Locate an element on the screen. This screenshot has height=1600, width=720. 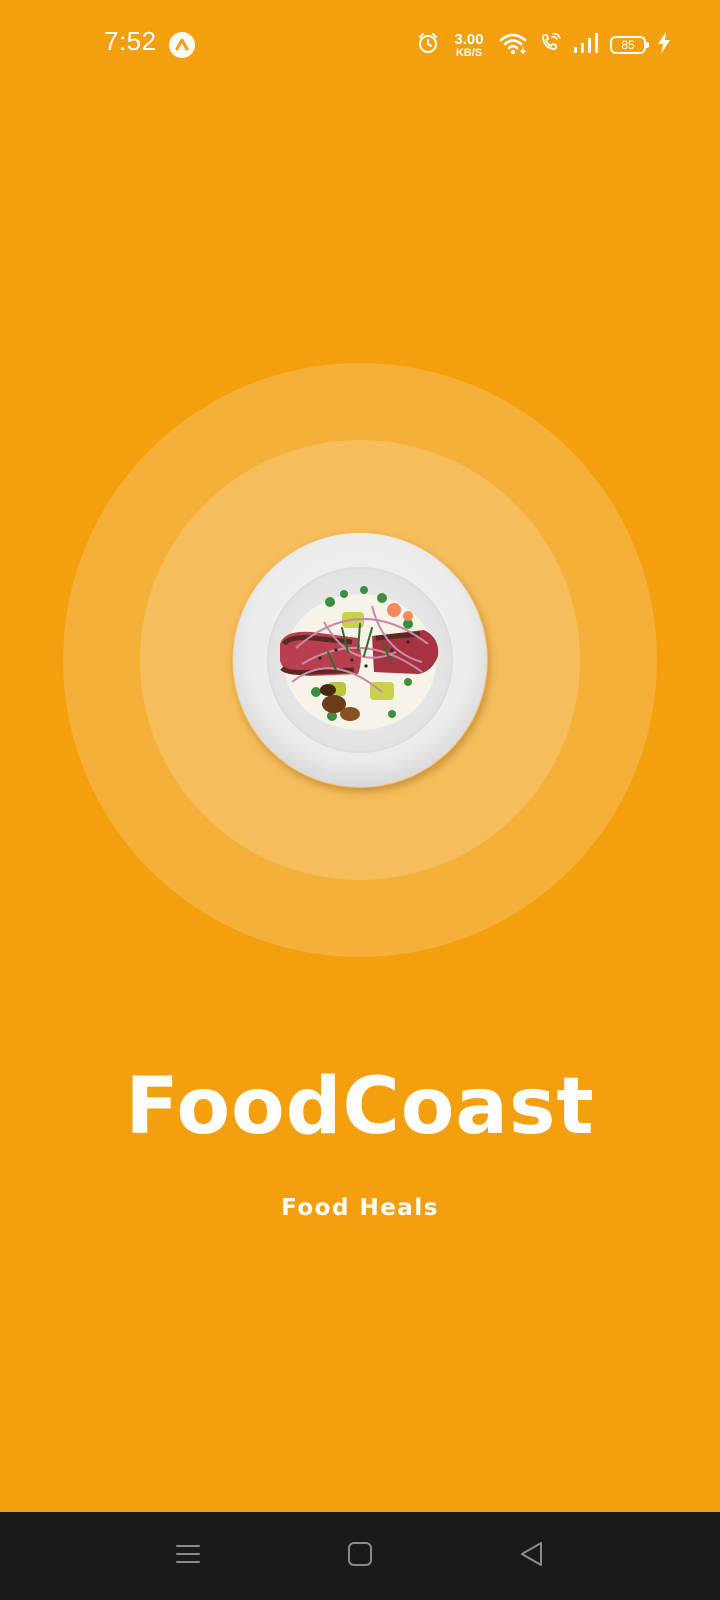
battery-level: 85 is located at coordinates (628, 45).